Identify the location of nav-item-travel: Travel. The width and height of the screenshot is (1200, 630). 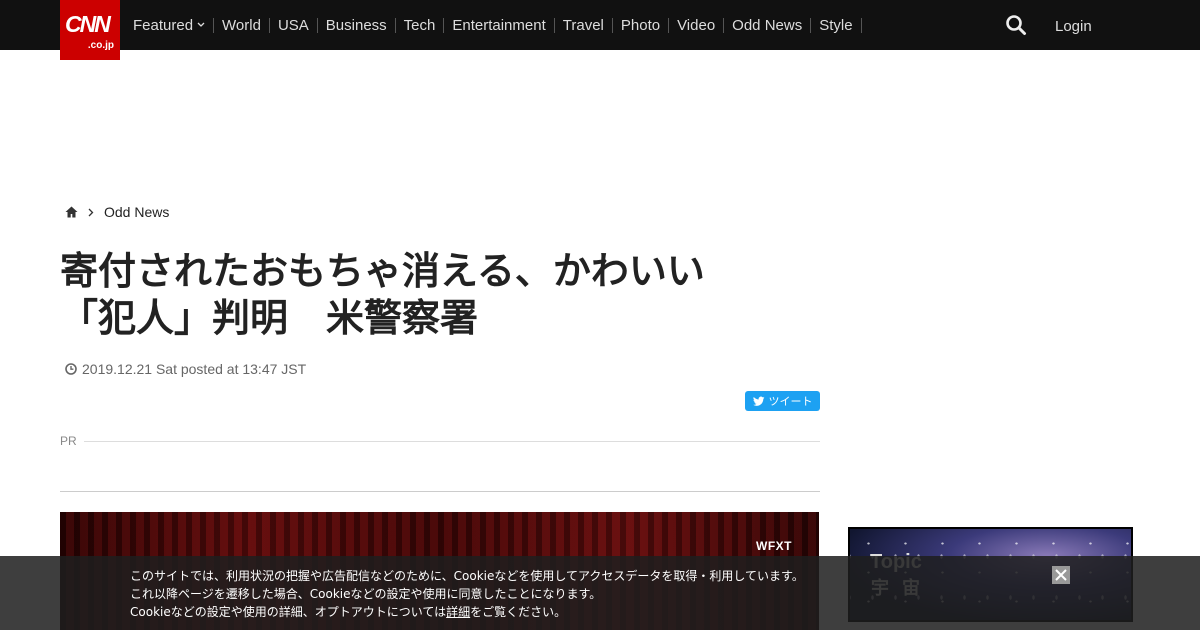
(584, 25).